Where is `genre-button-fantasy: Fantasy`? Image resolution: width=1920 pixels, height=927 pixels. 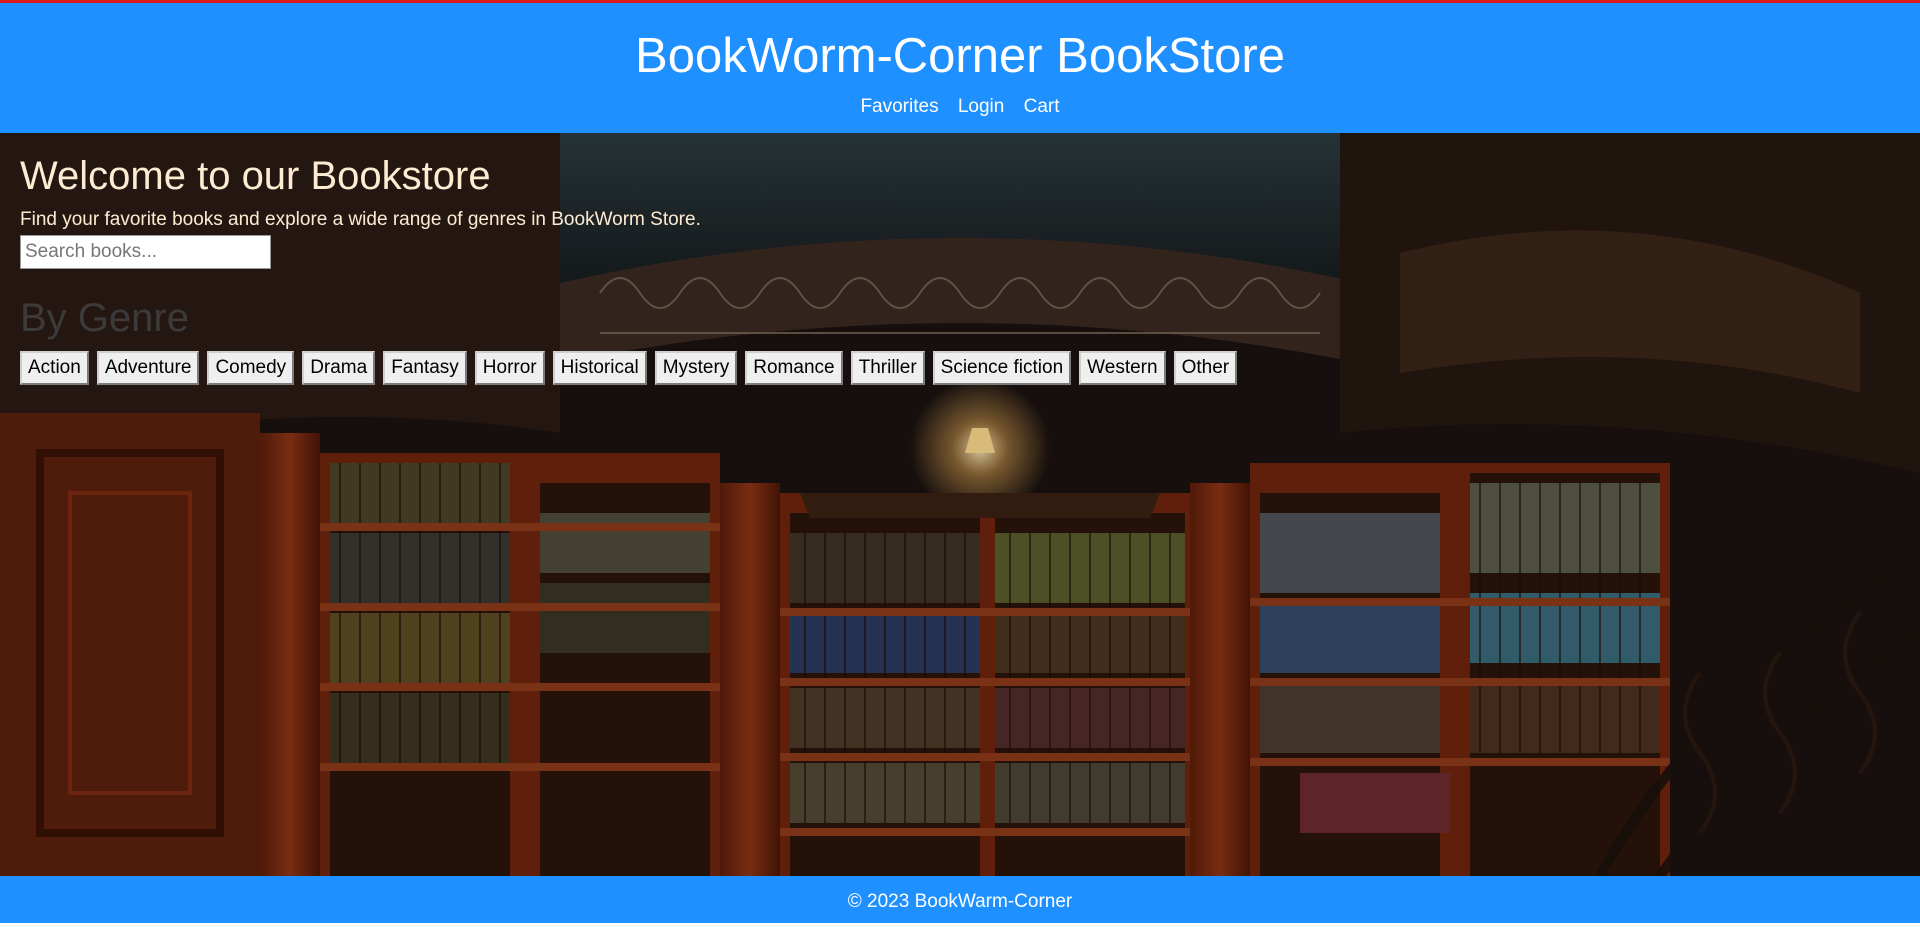 genre-button-fantasy: Fantasy is located at coordinates (425, 368).